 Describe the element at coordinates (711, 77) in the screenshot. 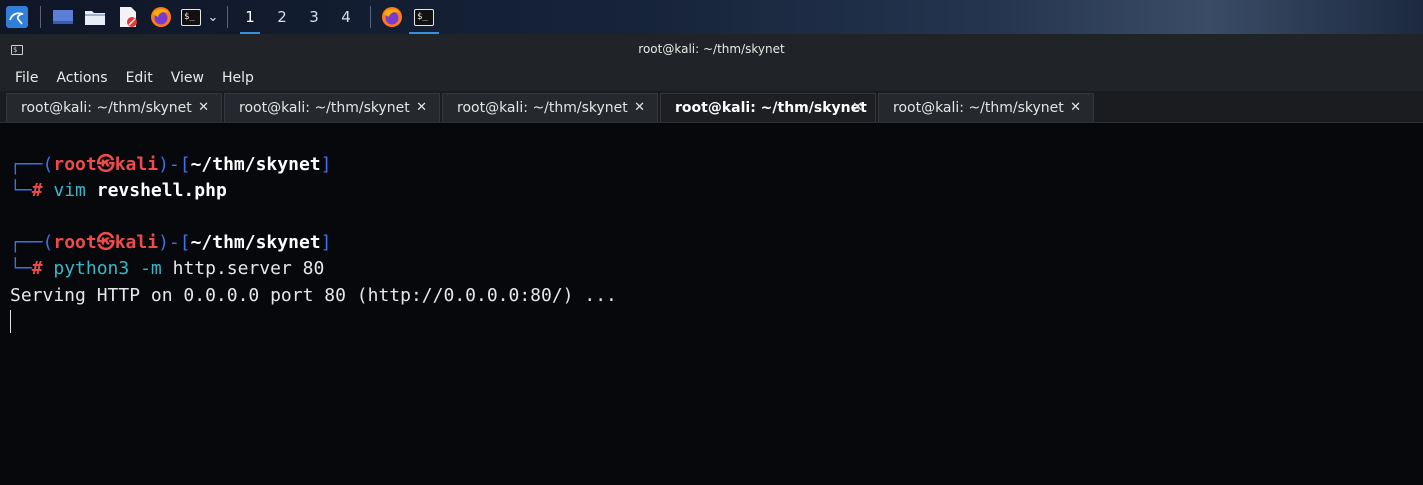

I see `menu-bar: File Actions Edit View Help` at that location.